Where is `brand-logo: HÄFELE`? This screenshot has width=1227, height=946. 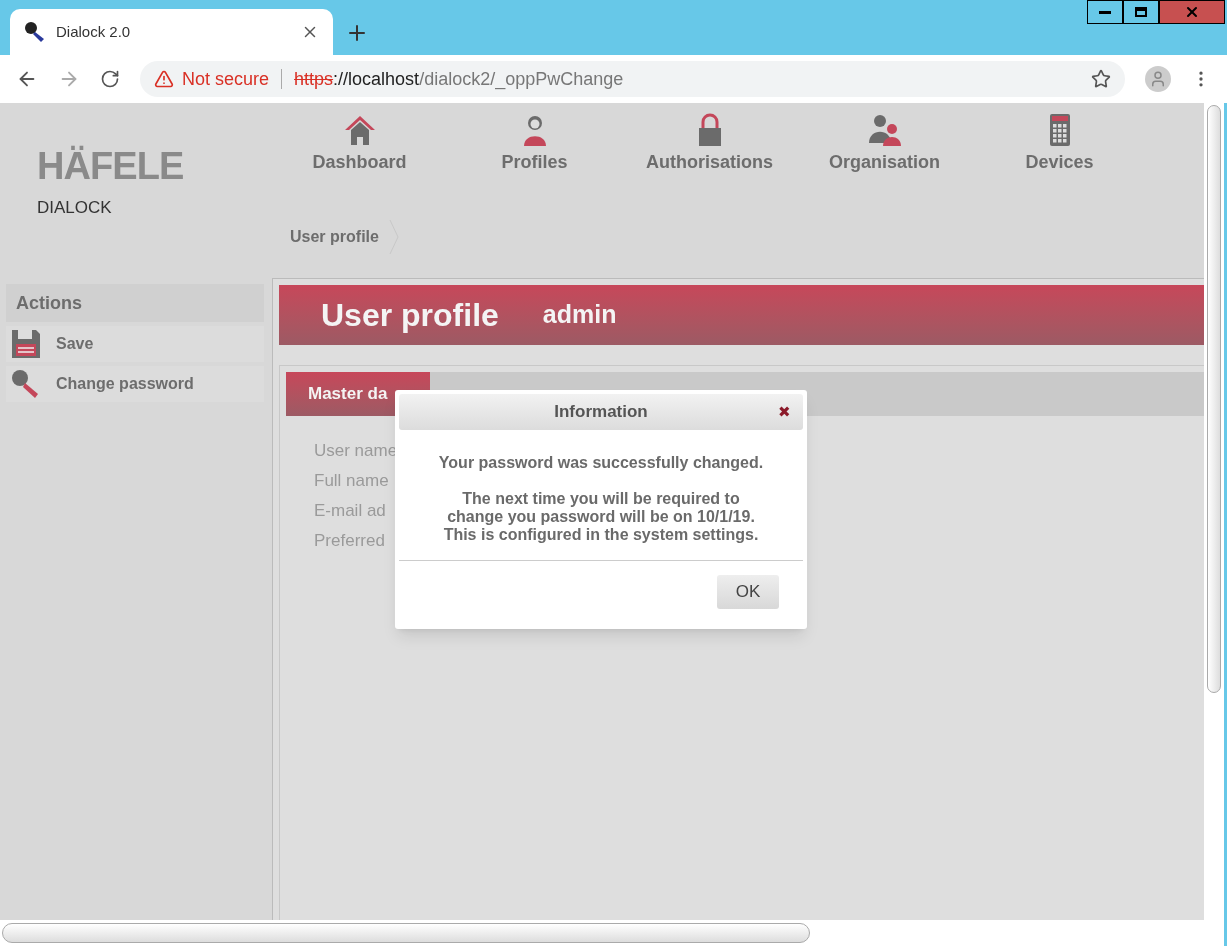
brand-logo: HÄFELE is located at coordinates (110, 166).